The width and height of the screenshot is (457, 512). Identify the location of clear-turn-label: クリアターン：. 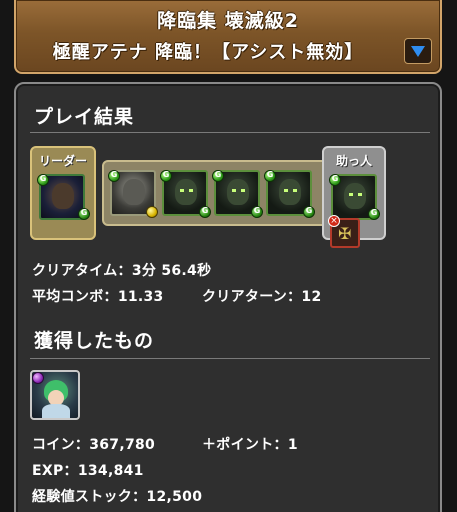
(252, 297).